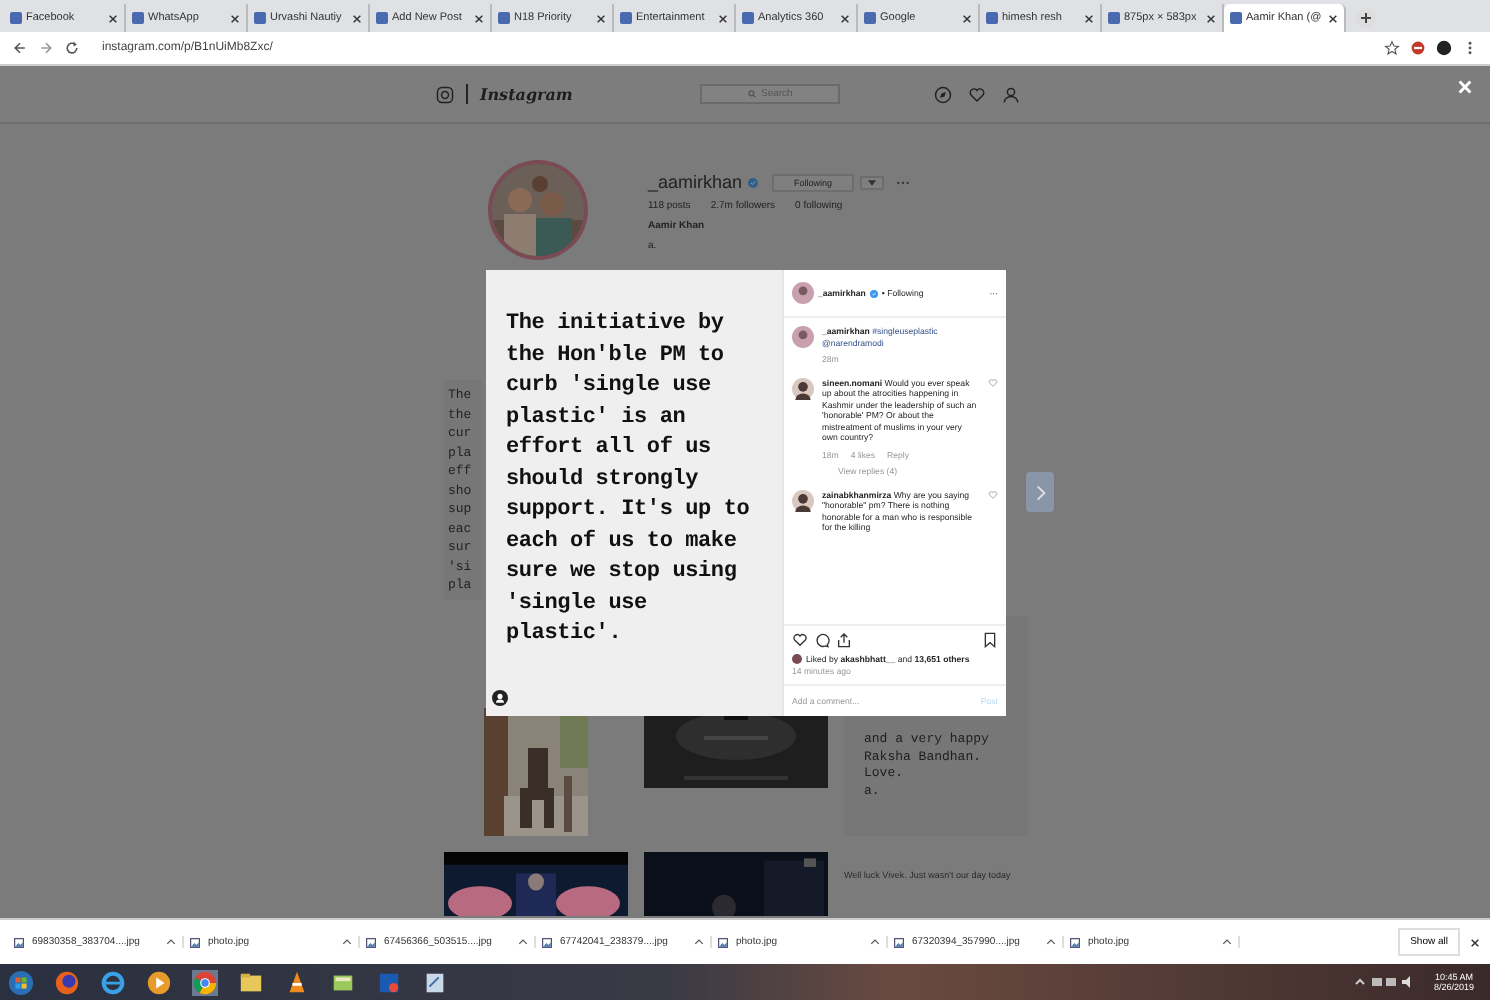 This screenshot has height=1000, width=1490. What do you see at coordinates (1383, 982) in the screenshot?
I see `system-tray-icons` at bounding box center [1383, 982].